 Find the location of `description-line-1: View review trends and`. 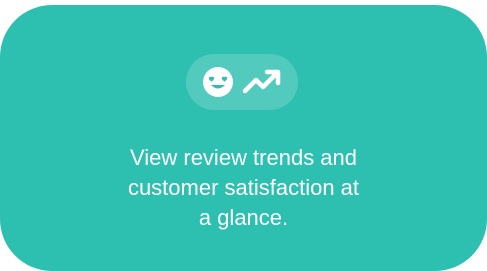

description-line-1: View review trends and is located at coordinates (243, 157).